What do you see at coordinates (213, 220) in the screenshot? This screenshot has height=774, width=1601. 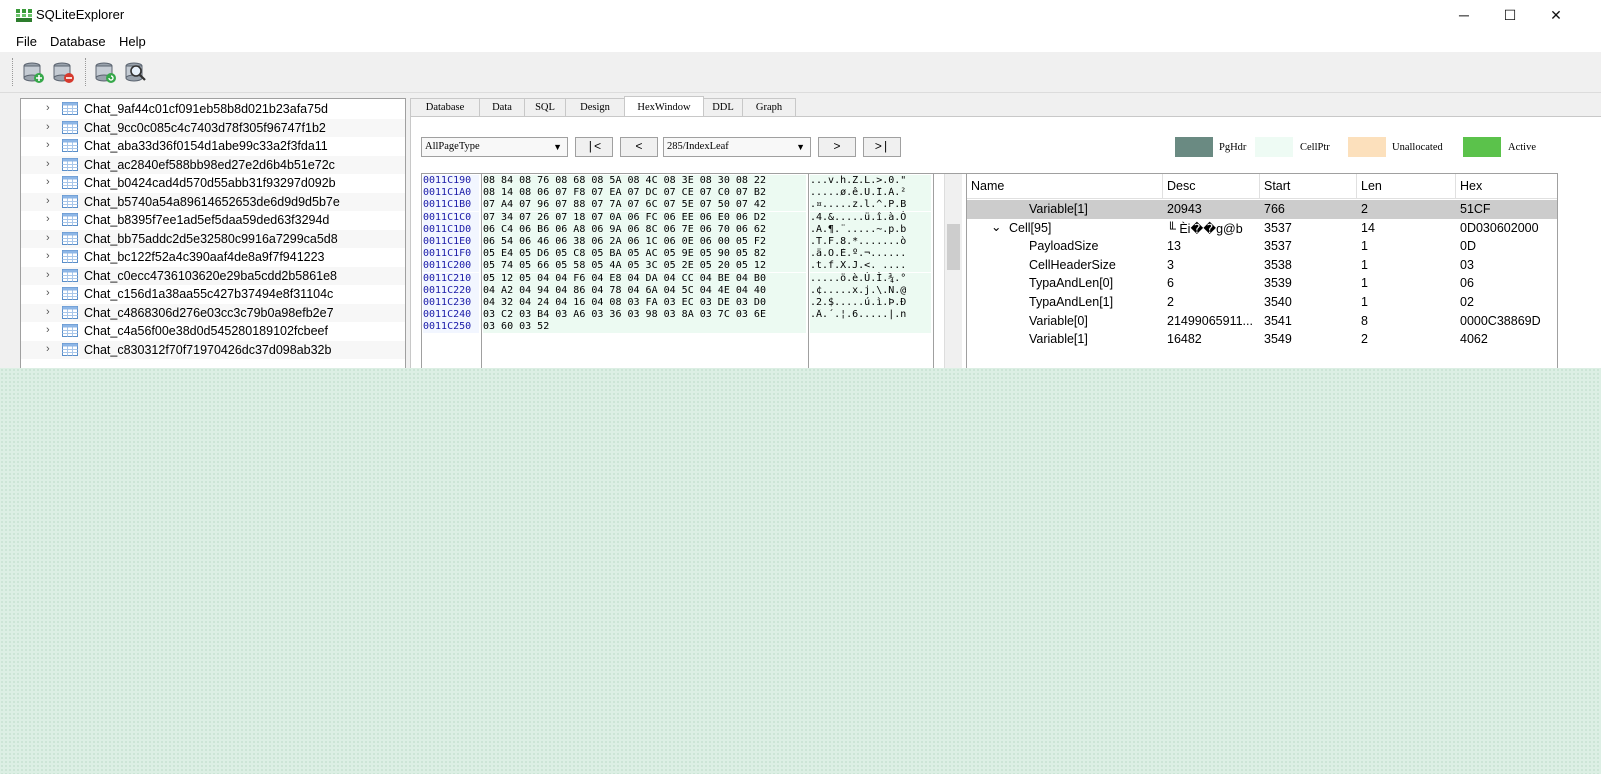 I see `tree-item: › Chat_b8395f7ee1ad5ef5daa59ded63f3294d` at bounding box center [213, 220].